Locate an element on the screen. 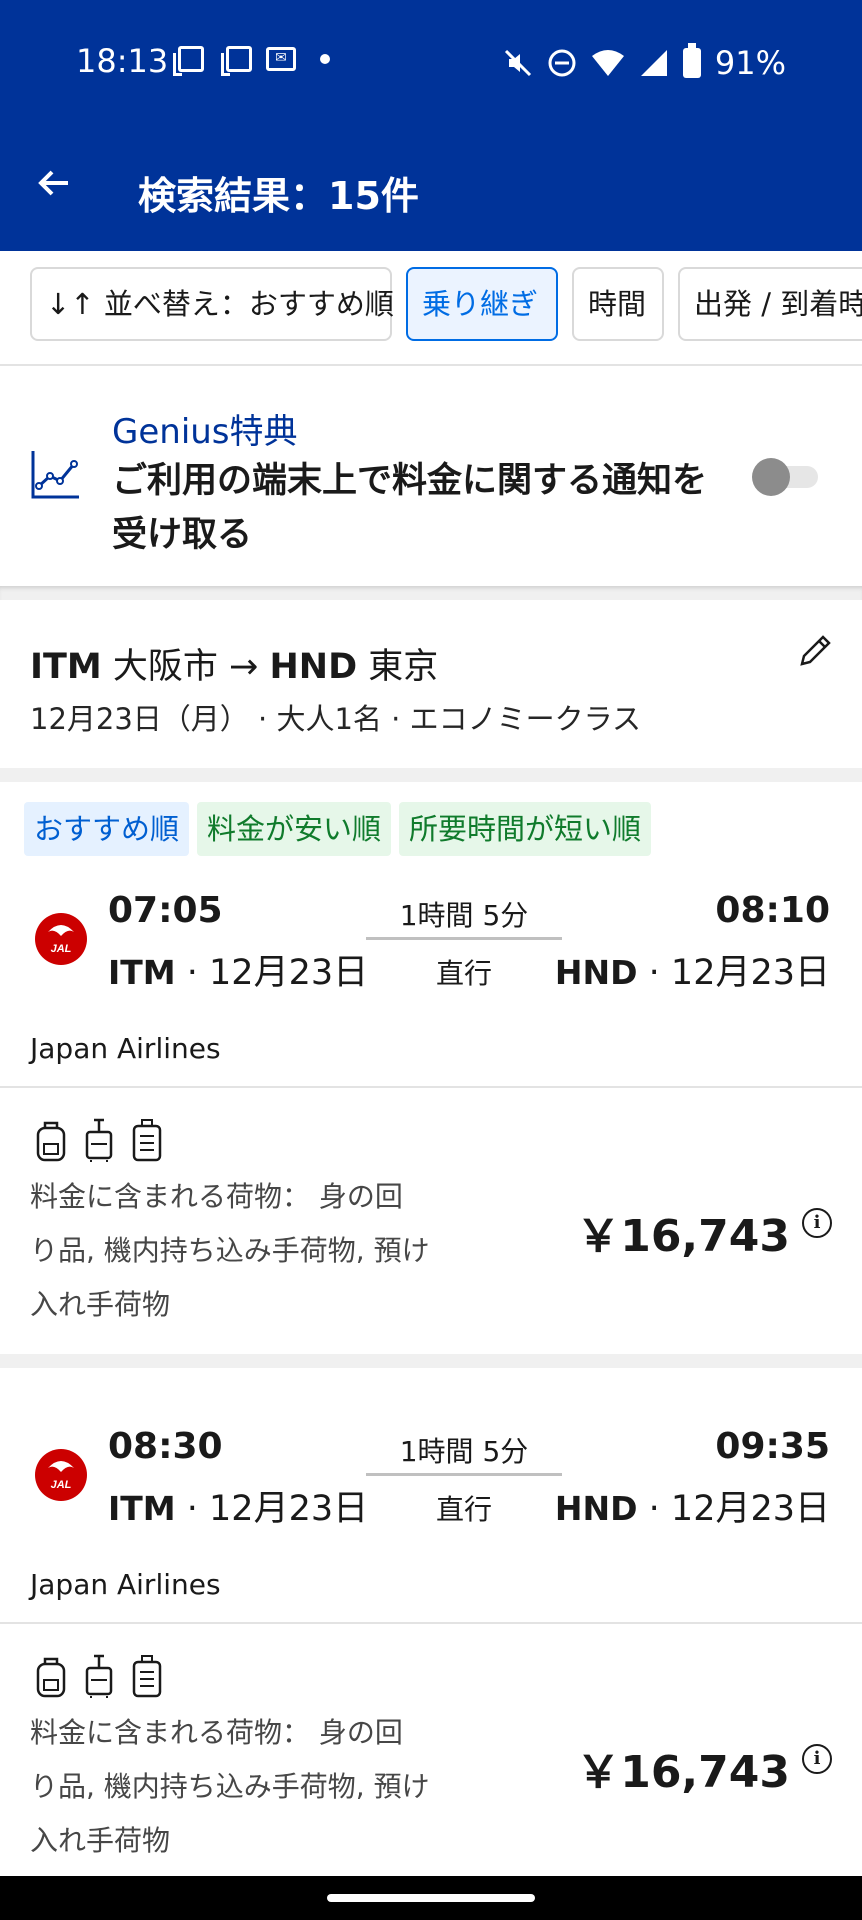 This screenshot has height=1920, width=862. app-bar: 検索結果：15件 is located at coordinates (431, 188).